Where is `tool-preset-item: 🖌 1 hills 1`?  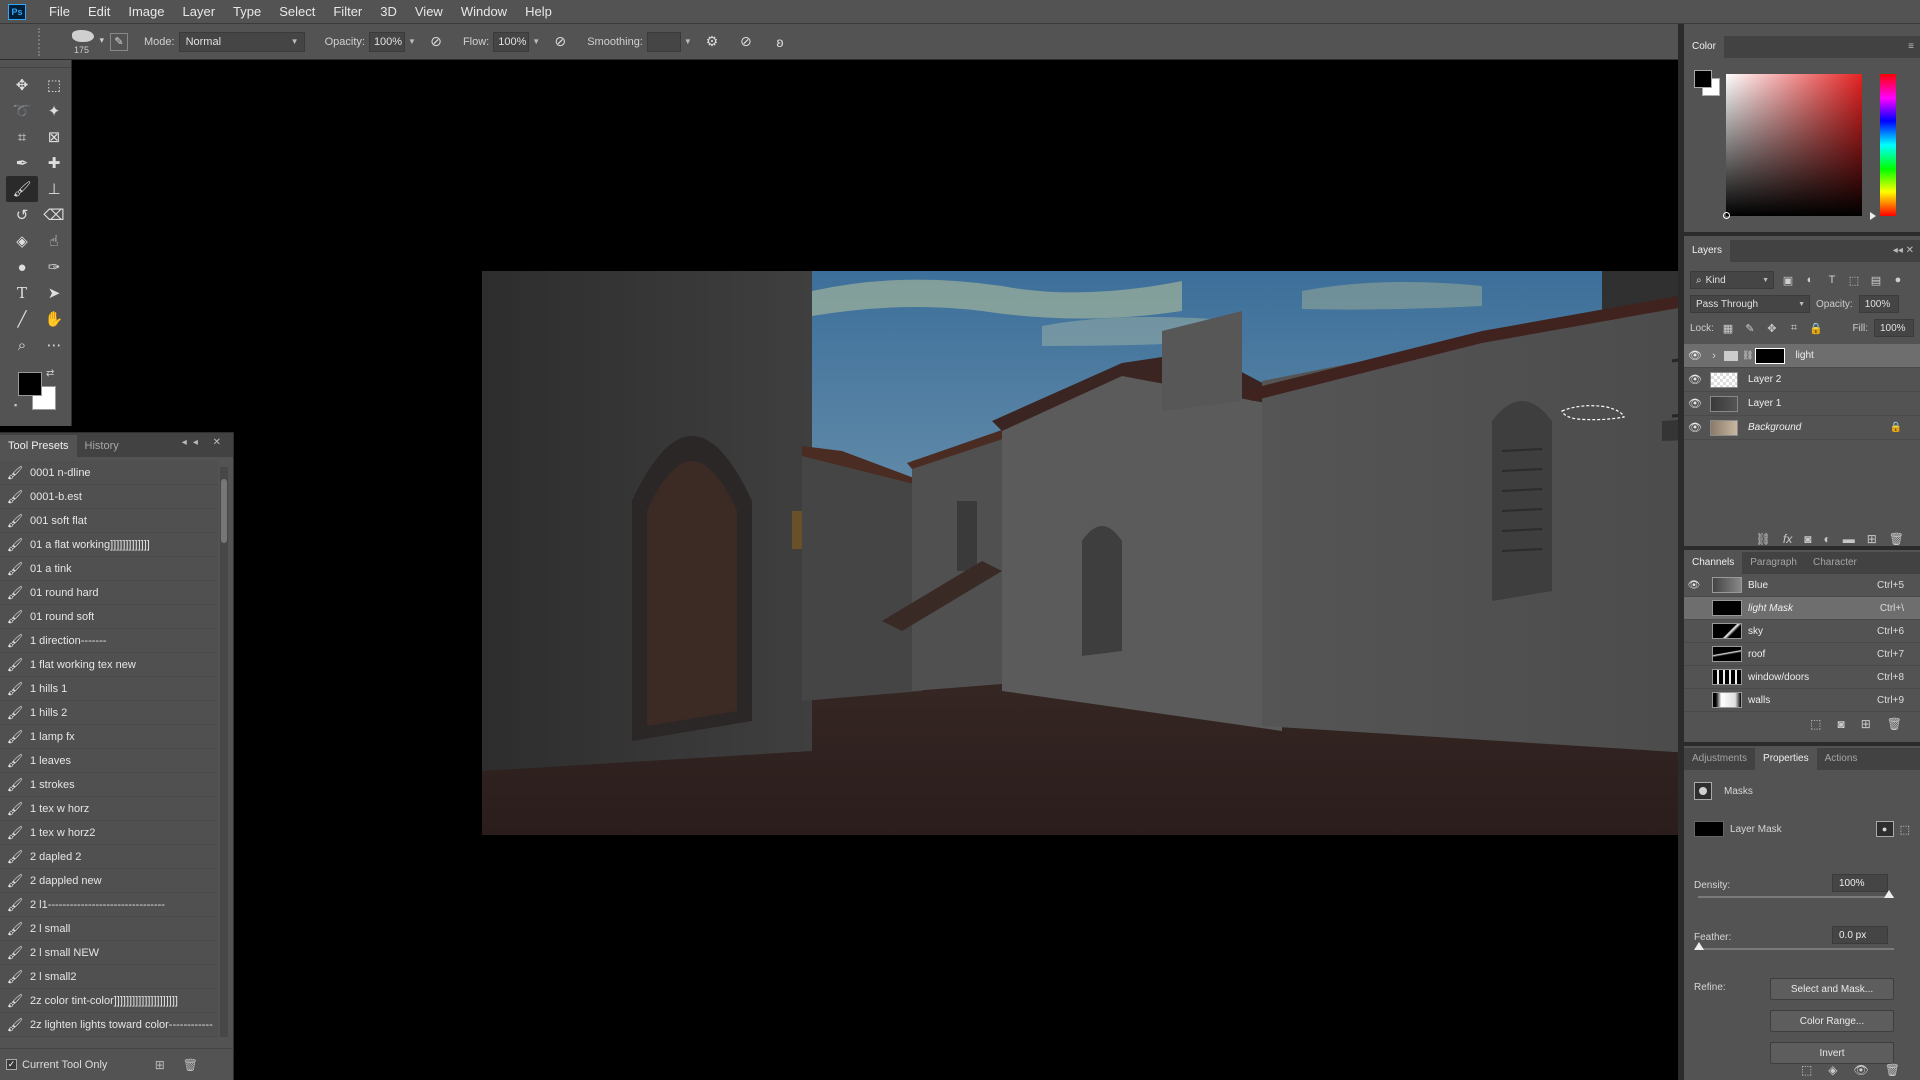
tool-preset-item: 🖌 1 hills 1 is located at coordinates (109, 689).